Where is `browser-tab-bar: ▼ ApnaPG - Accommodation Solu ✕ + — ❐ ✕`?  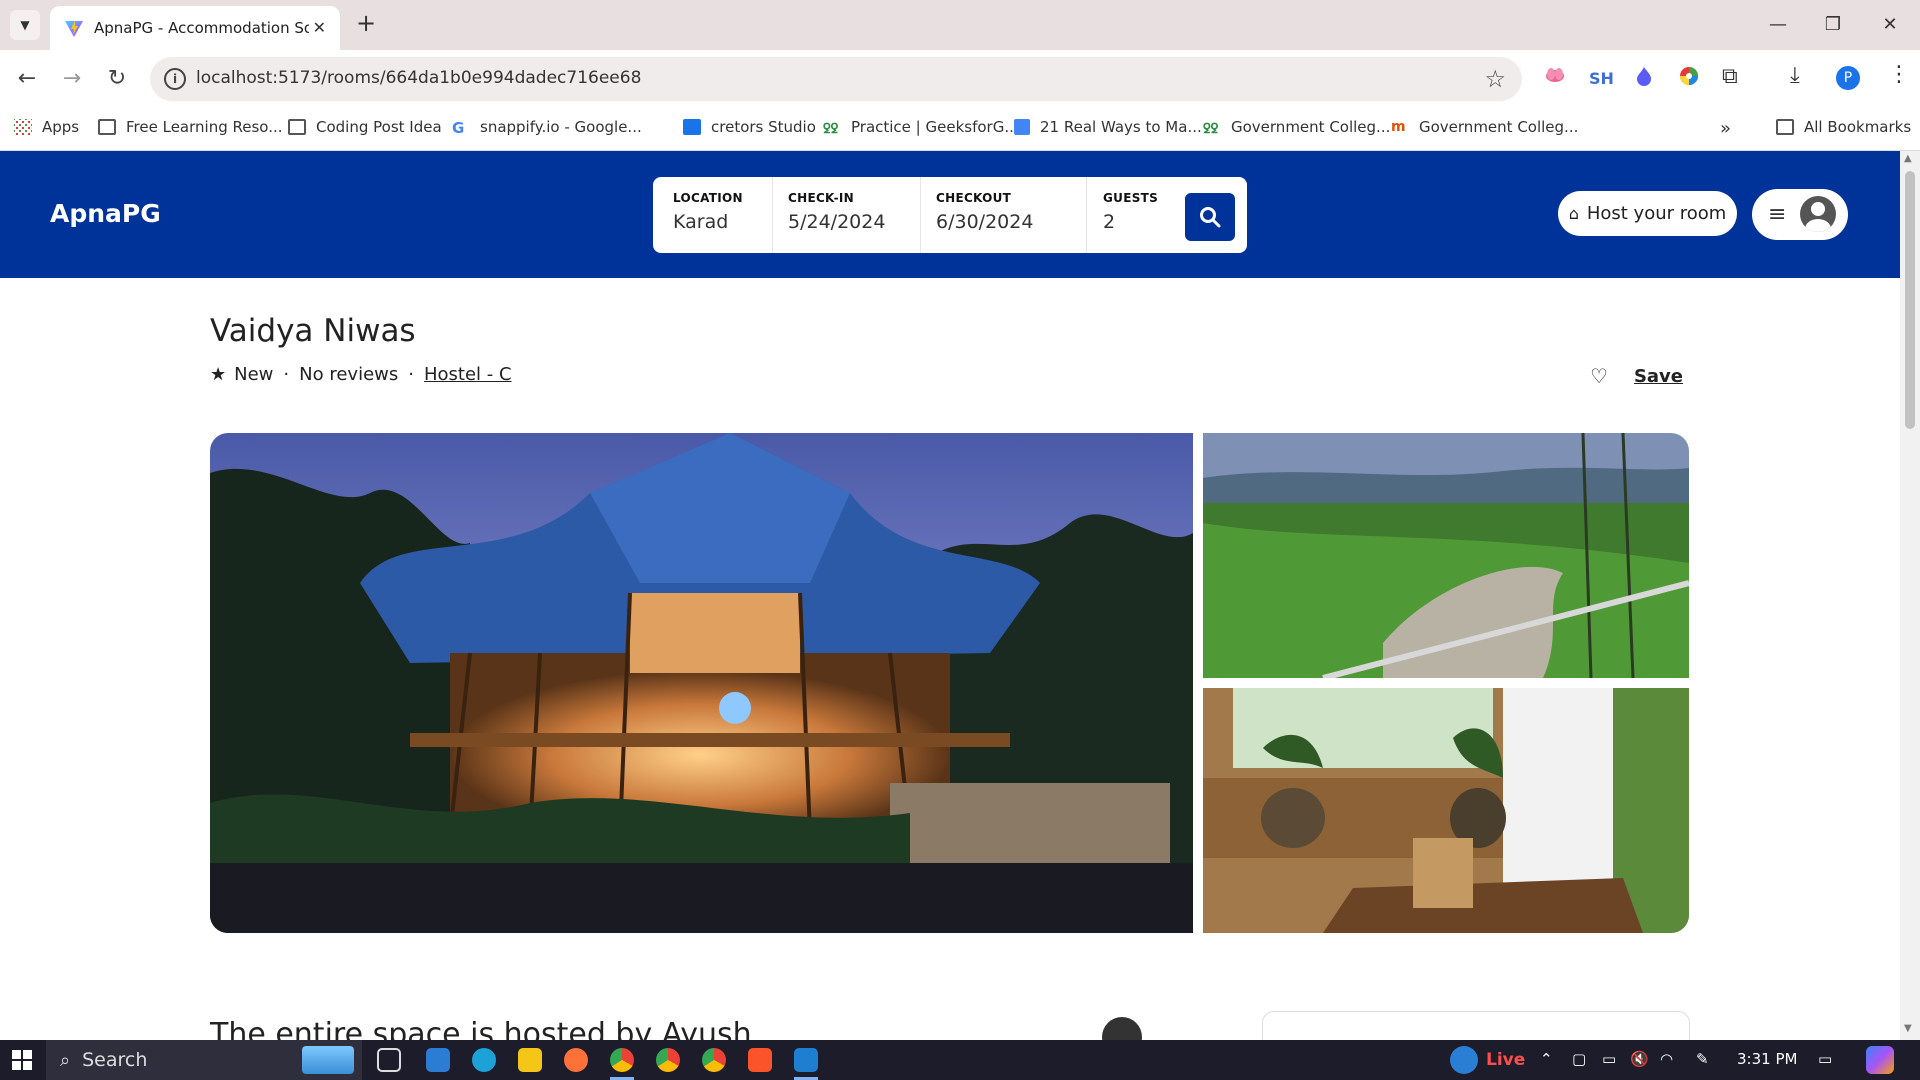 browser-tab-bar: ▼ ApnaPG - Accommodation Solu ✕ + — ❐ ✕ is located at coordinates (960, 25).